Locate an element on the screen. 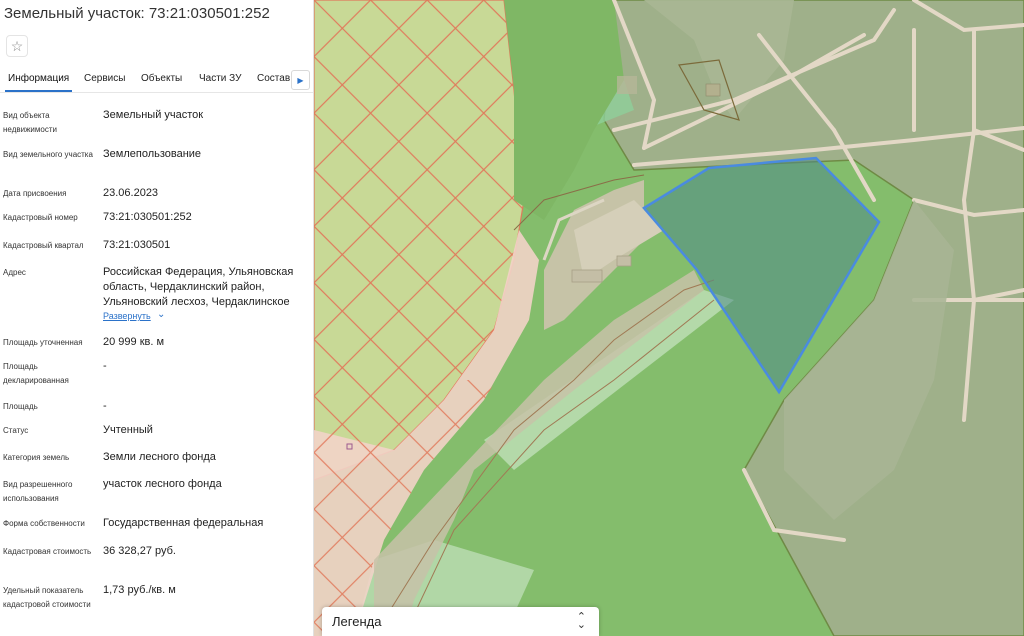 This screenshot has width=1024, height=636. property-label: Вид разрешенного использования is located at coordinates (38, 491).